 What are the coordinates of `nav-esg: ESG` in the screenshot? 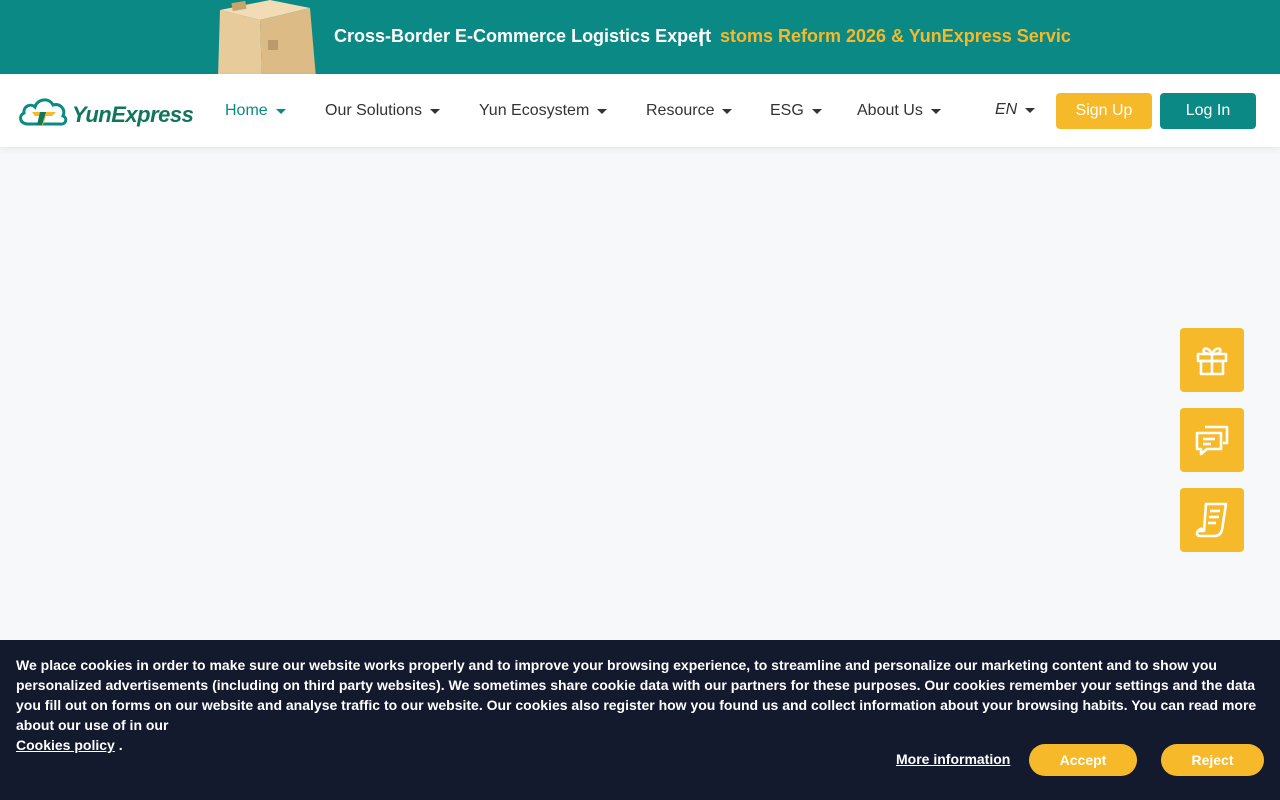 It's located at (796, 111).